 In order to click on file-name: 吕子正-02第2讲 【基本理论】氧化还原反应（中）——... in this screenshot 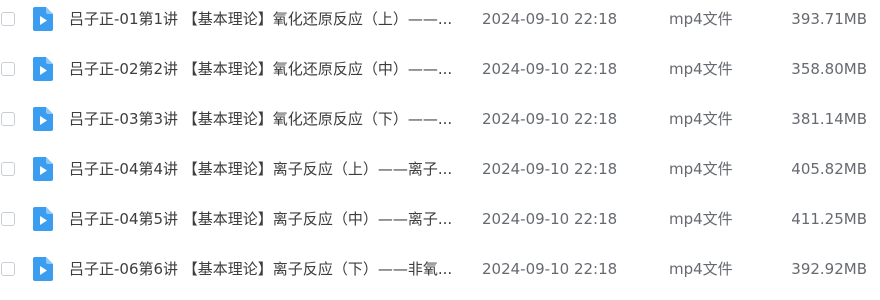, I will do `click(264, 69)`.